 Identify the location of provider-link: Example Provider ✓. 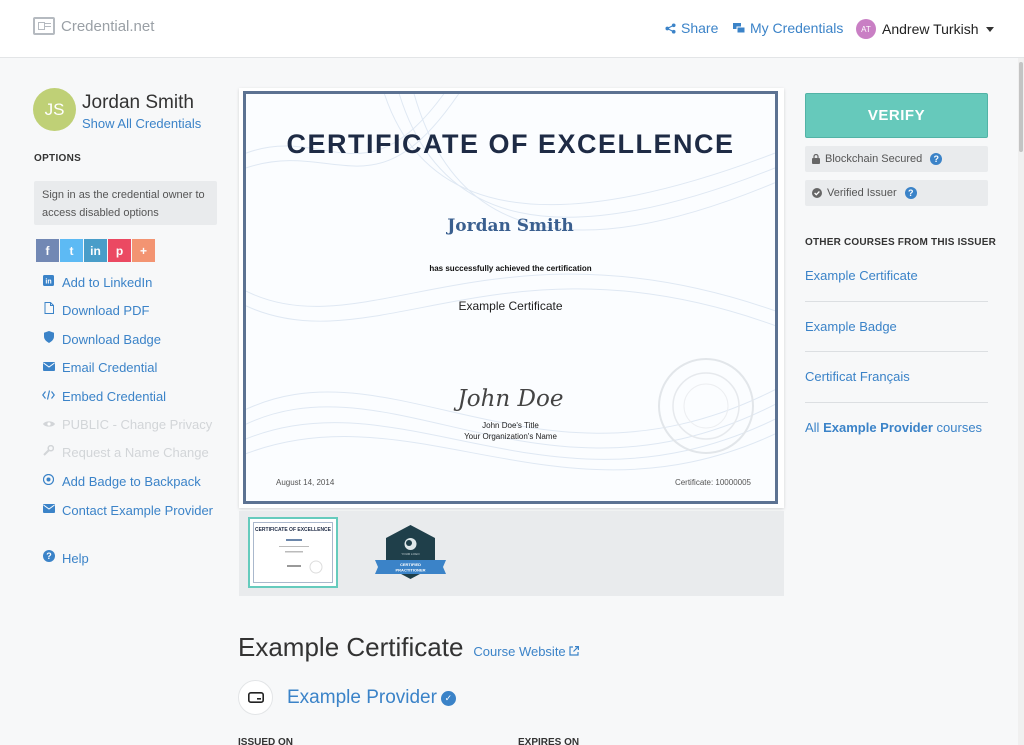
(371, 698).